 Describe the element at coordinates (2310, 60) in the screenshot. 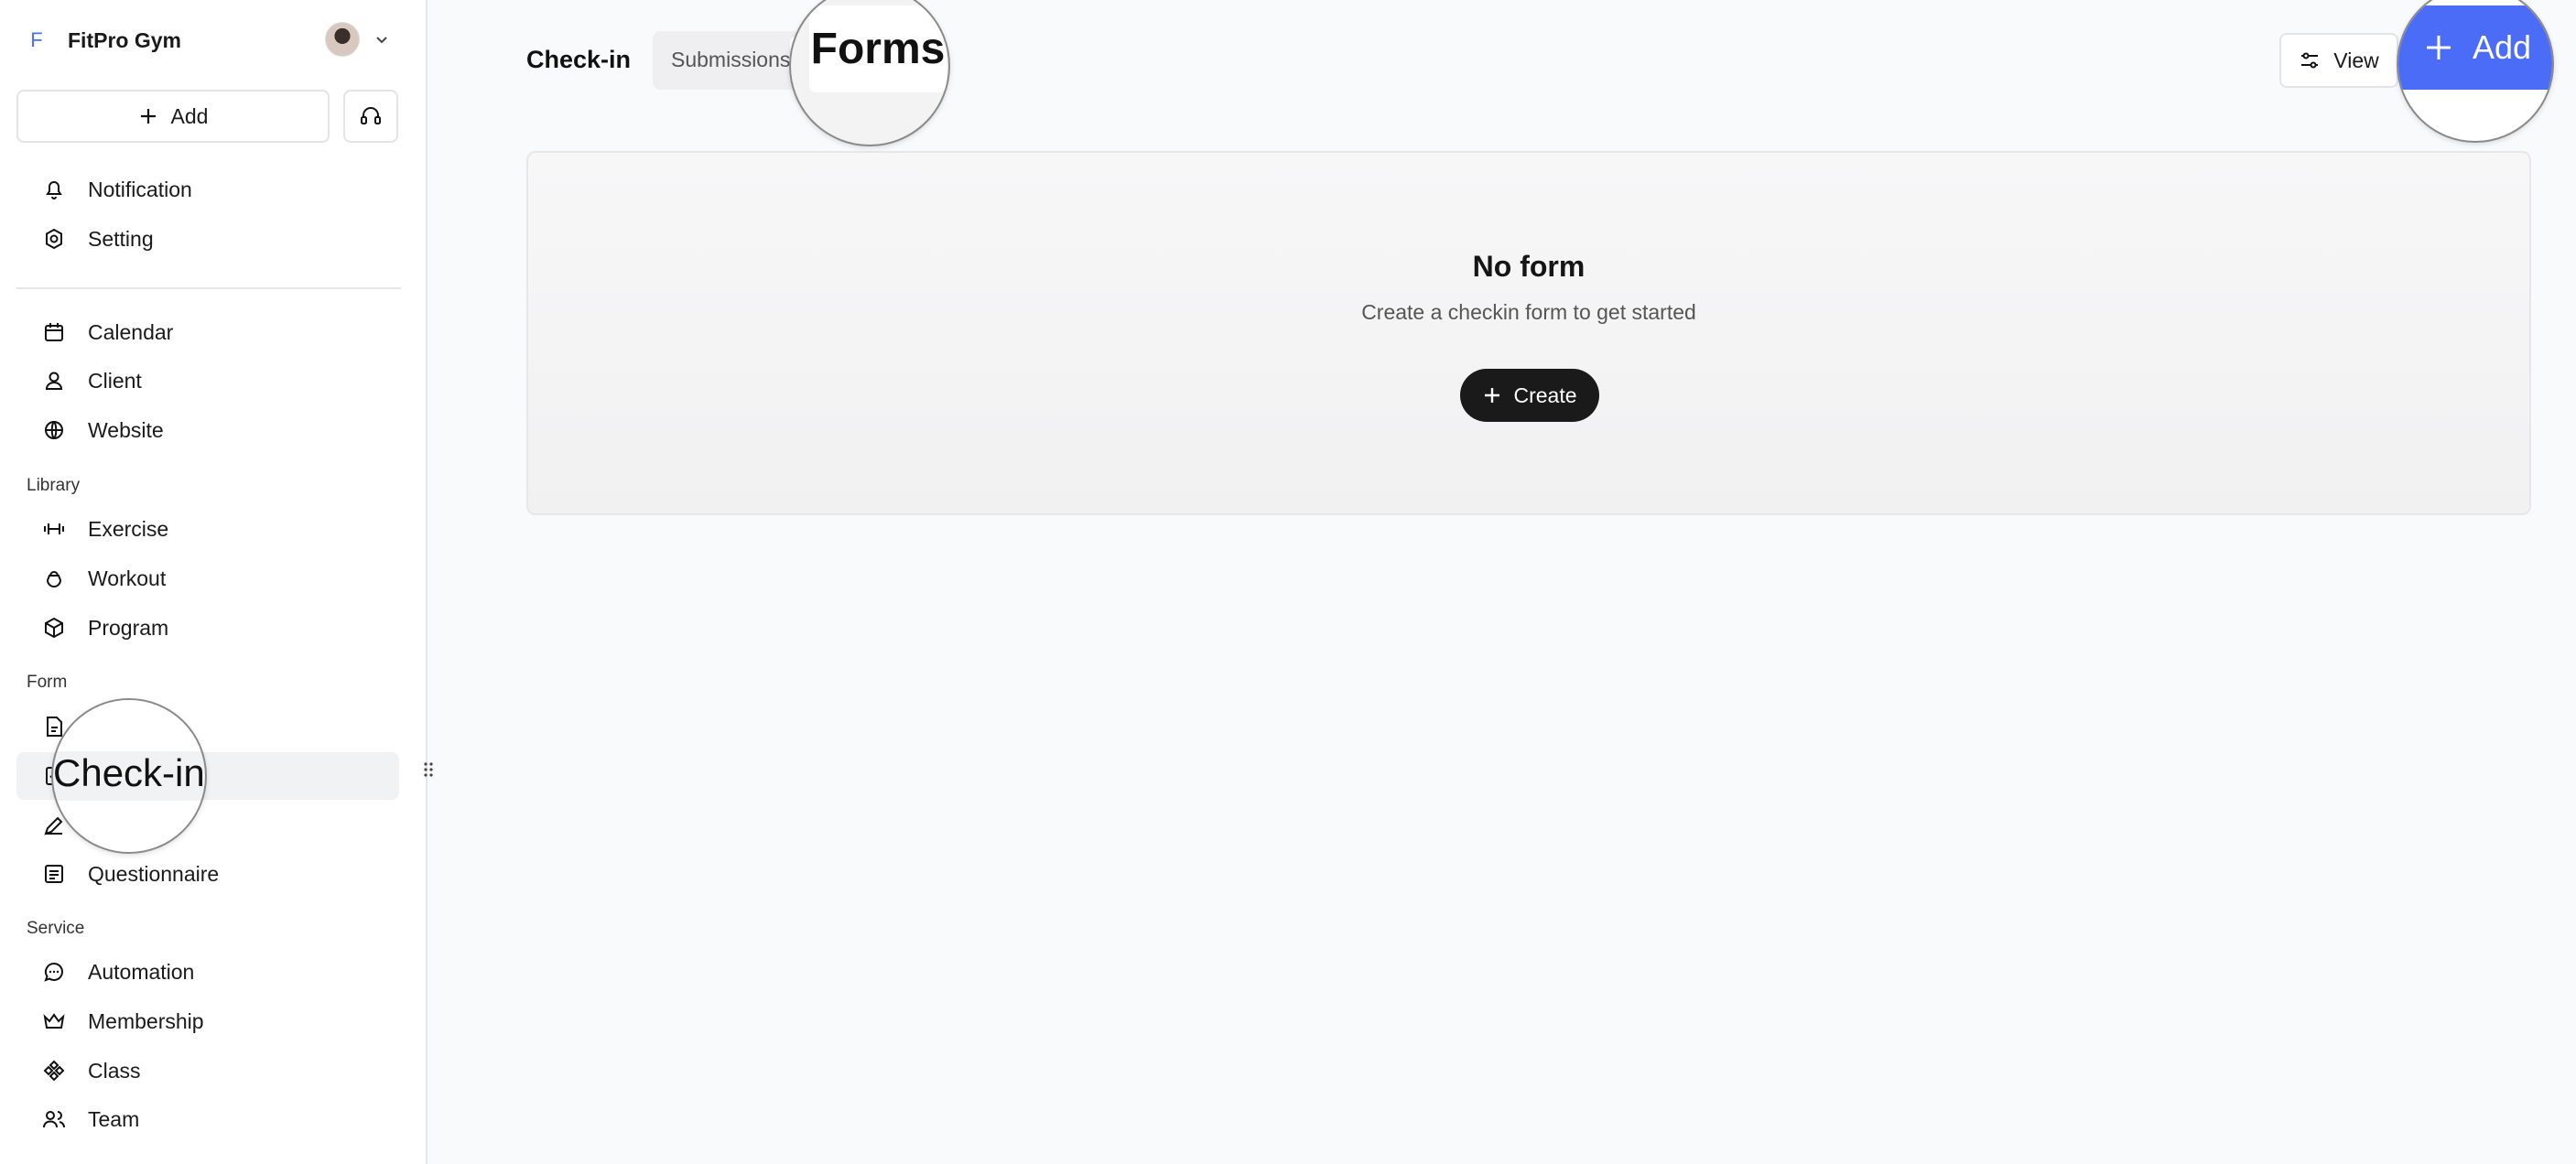

I see `sliders-icon` at that location.